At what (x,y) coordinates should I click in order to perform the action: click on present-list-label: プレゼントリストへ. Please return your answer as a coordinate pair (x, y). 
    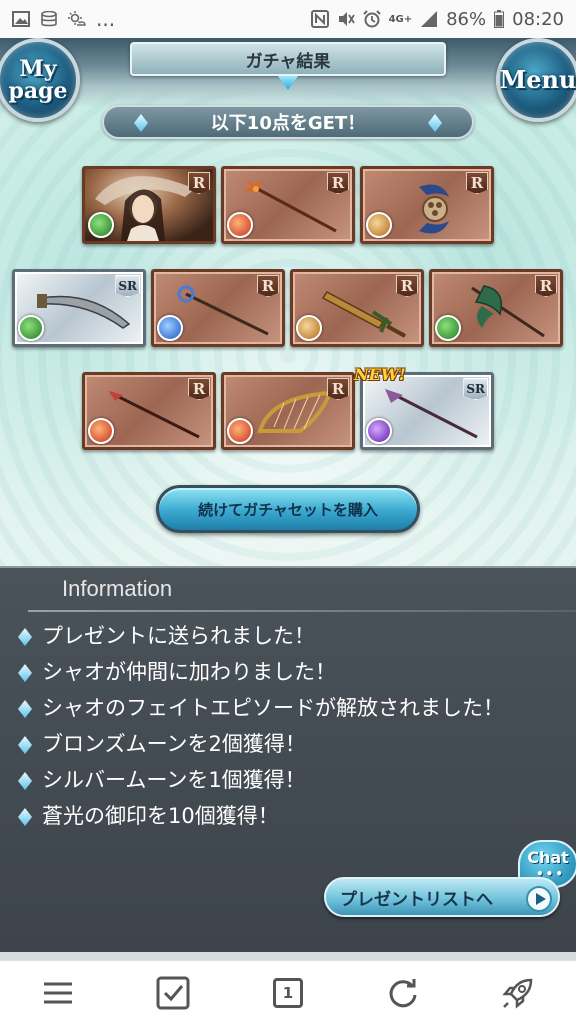
    Looking at the image, I should click on (416, 899).